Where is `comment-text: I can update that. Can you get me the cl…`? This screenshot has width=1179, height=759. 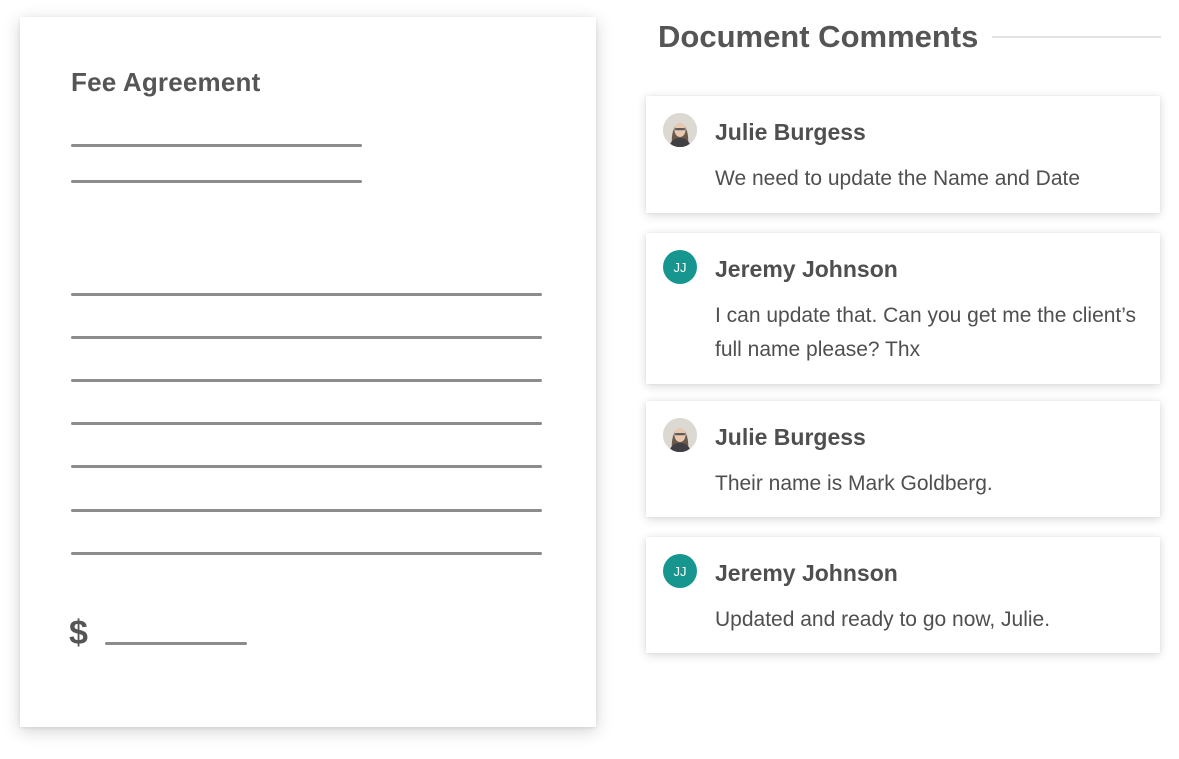 comment-text: I can update that. Can you get me the cl… is located at coordinates (926, 332).